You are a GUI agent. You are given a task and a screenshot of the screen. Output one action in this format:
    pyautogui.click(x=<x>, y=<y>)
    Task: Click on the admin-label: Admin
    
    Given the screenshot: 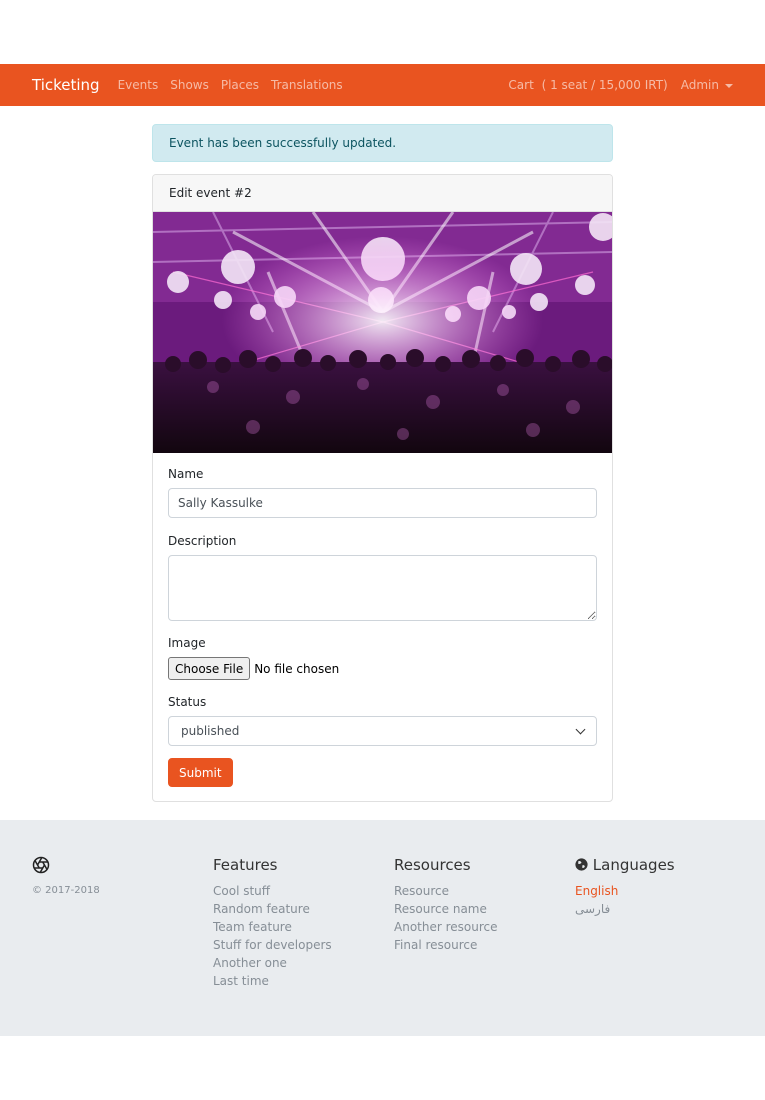 What is the action you would take?
    pyautogui.click(x=699, y=85)
    